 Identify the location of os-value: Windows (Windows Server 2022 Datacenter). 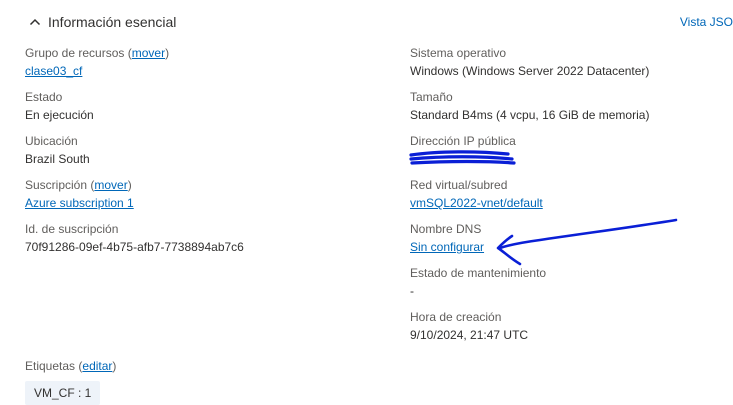
(530, 71).